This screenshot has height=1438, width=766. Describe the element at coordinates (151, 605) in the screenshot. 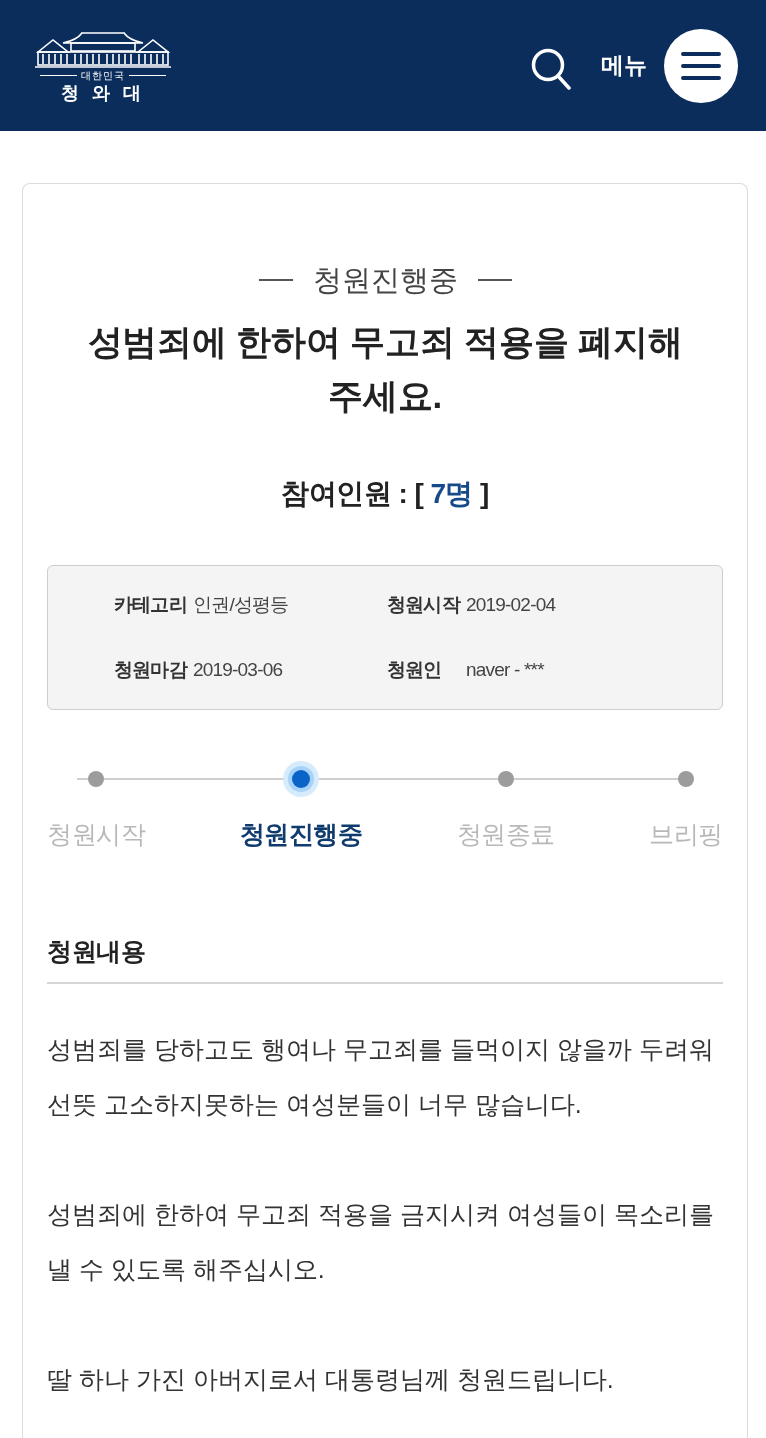

I see `detail-label: 카테고리` at that location.